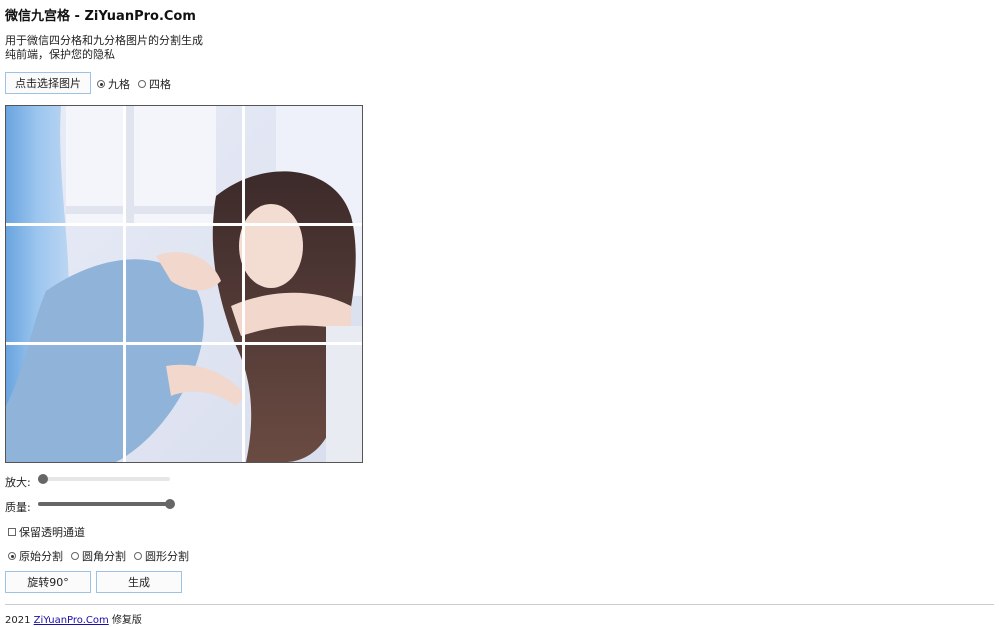 The image size is (999, 627). Describe the element at coordinates (12, 556) in the screenshot. I see `radio-original` at that location.